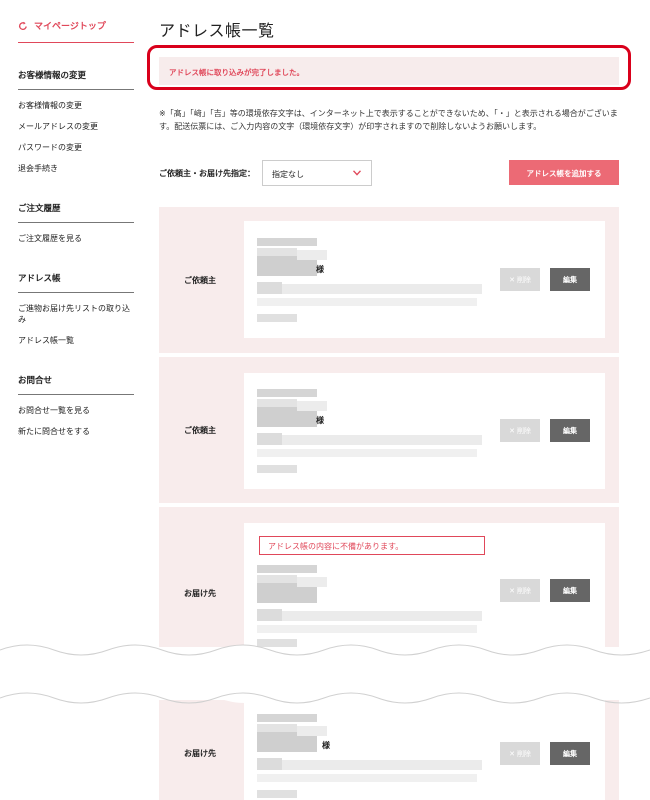 The image size is (650, 800). I want to click on sidebar-item-customer-info: お客様情報の変更, so click(76, 105).